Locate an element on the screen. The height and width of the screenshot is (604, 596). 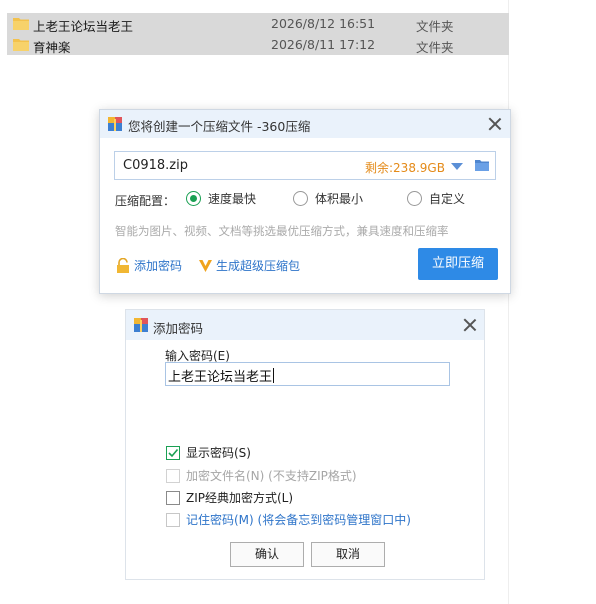
radio-label: 速度最快 is located at coordinates (232, 199).